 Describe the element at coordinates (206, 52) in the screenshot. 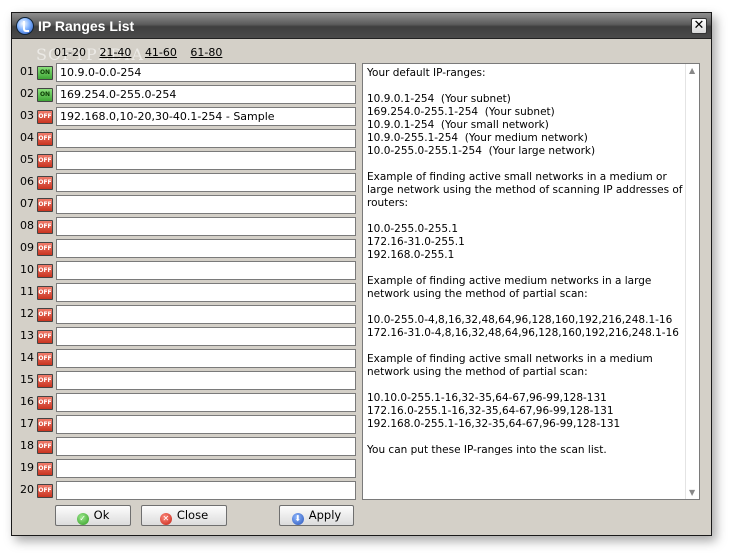

I see `tab-61-80: 61-80` at that location.